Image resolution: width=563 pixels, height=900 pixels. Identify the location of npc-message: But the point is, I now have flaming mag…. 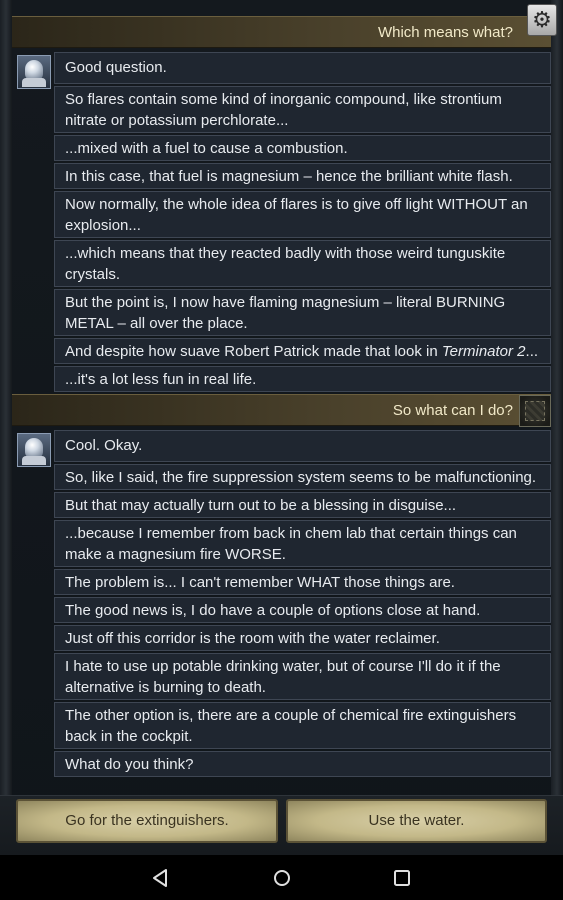
(302, 312).